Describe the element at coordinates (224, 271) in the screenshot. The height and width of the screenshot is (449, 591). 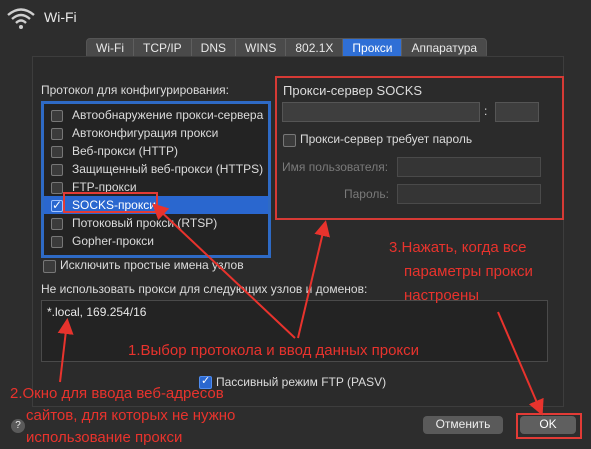
I see `arrow-to-socks-item` at that location.